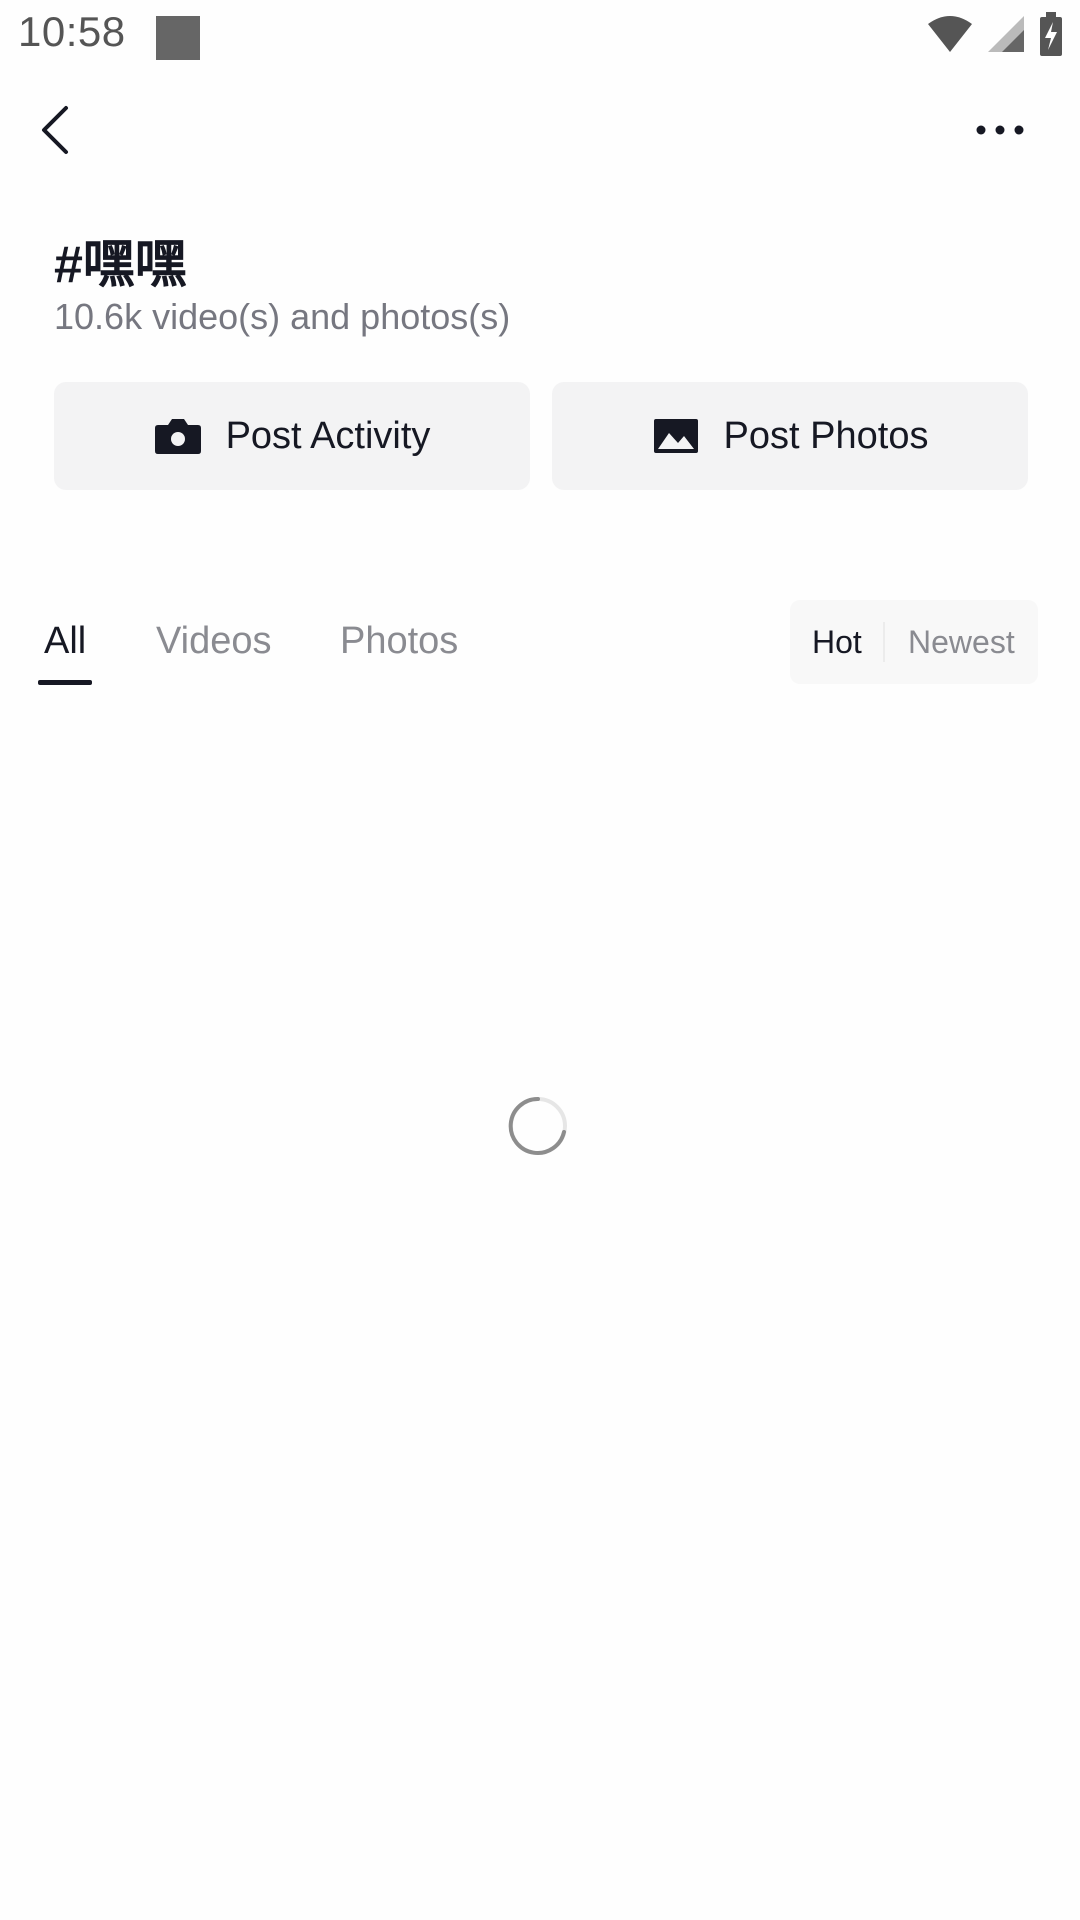 Image resolution: width=1080 pixels, height=1920 pixels. I want to click on camera-icon, so click(177, 436).